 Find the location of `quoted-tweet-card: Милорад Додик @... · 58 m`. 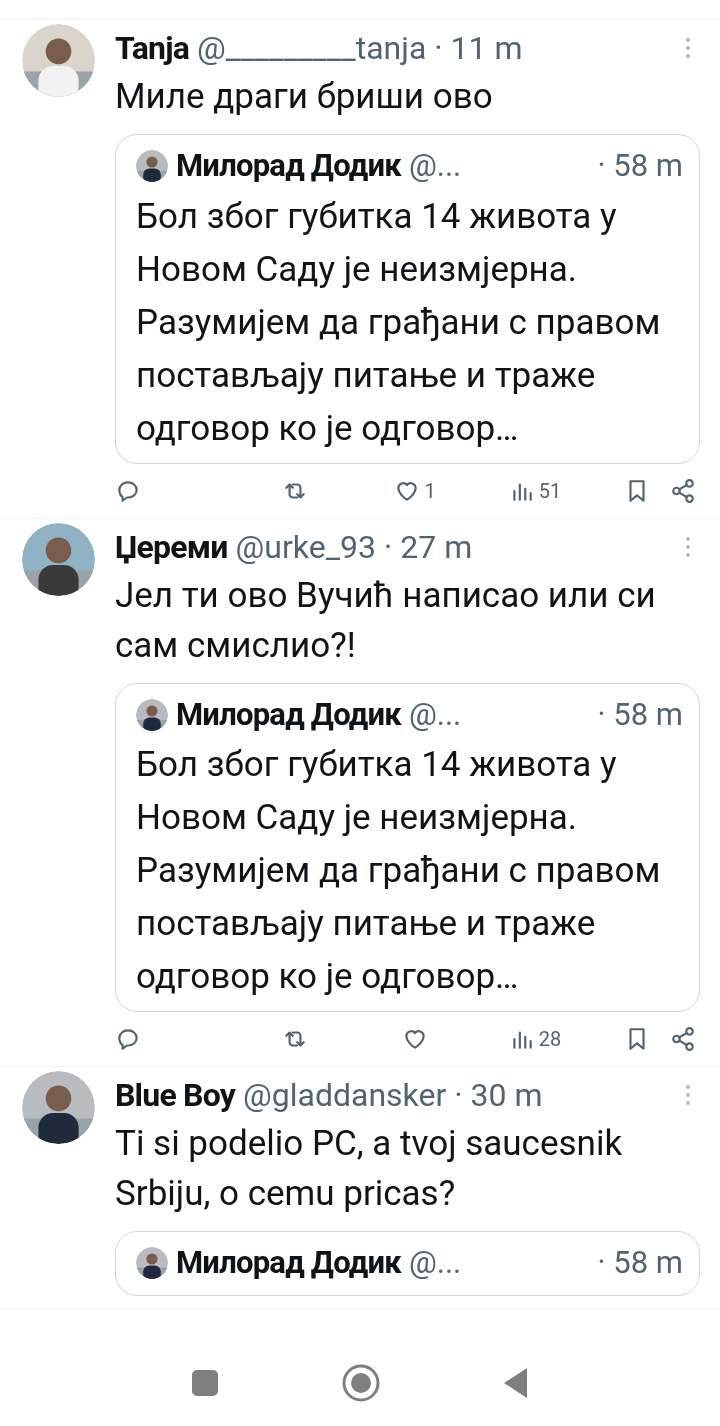

quoted-tweet-card: Милорад Додик @... · 58 m is located at coordinates (407, 1263).